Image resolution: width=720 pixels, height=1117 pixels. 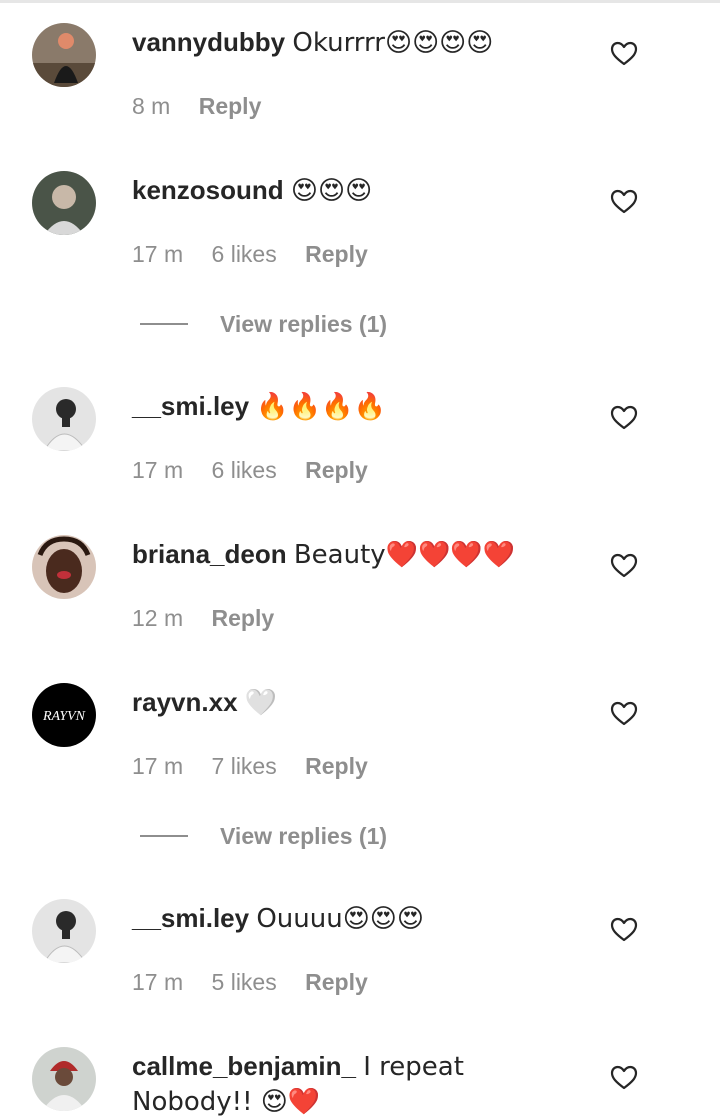 I want to click on comment-meta: 17 m 7 likes Reply, so click(x=261, y=766).